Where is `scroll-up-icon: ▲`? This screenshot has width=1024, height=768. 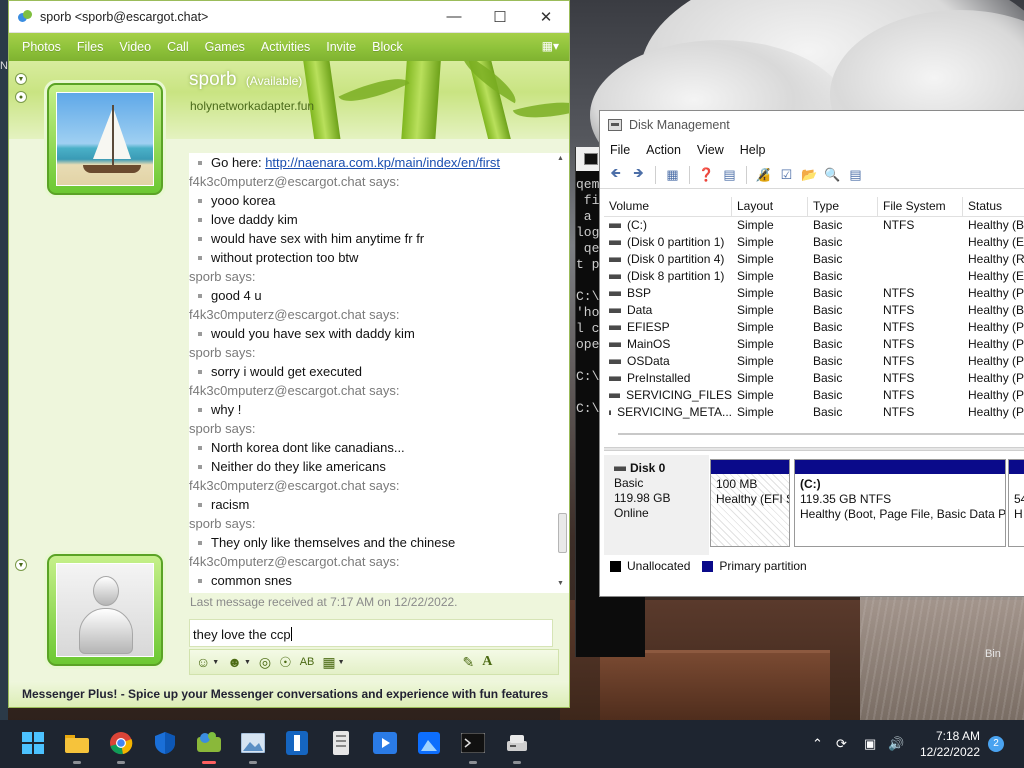 scroll-up-icon: ▲ is located at coordinates (560, 158).